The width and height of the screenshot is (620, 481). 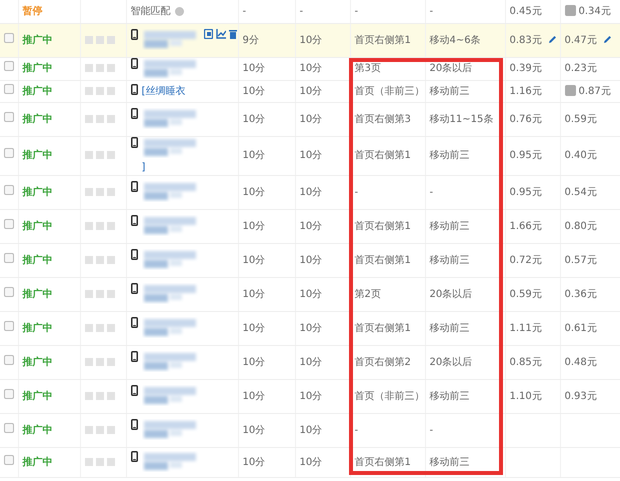 I want to click on price-text: 1.10元, so click(x=526, y=396).